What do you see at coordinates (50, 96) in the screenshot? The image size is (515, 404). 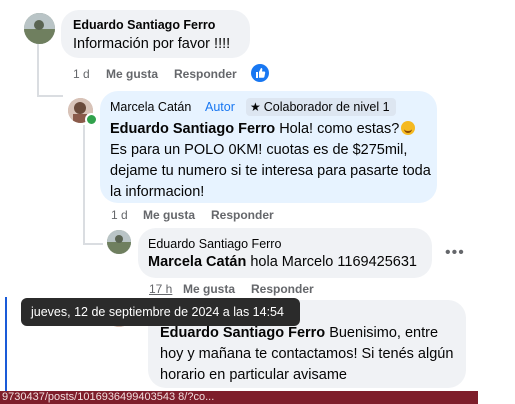 I see `thread-curve` at bounding box center [50, 96].